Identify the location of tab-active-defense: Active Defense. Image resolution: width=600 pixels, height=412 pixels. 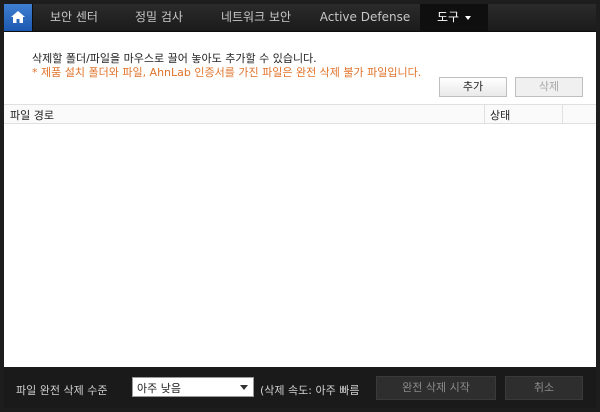
(365, 17).